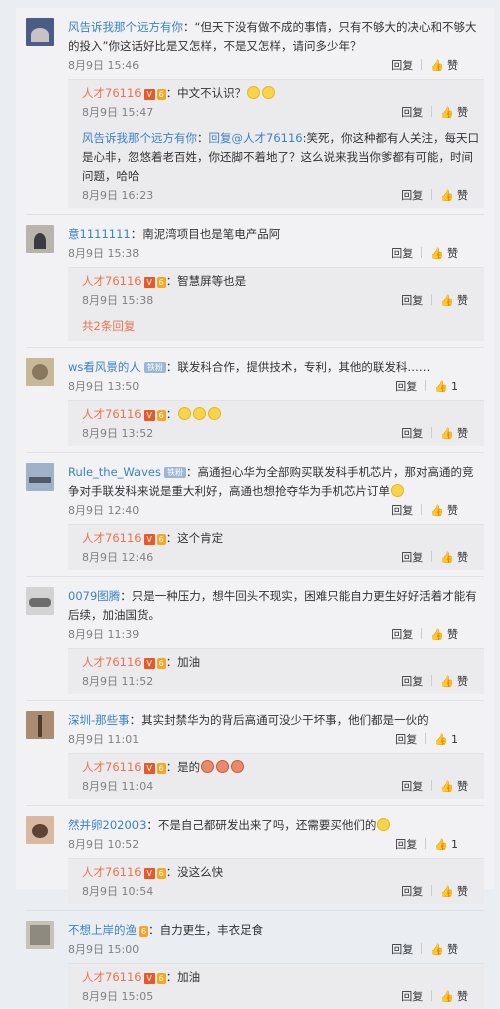  I want to click on reply-time: 8月9日 13:52, so click(118, 433).